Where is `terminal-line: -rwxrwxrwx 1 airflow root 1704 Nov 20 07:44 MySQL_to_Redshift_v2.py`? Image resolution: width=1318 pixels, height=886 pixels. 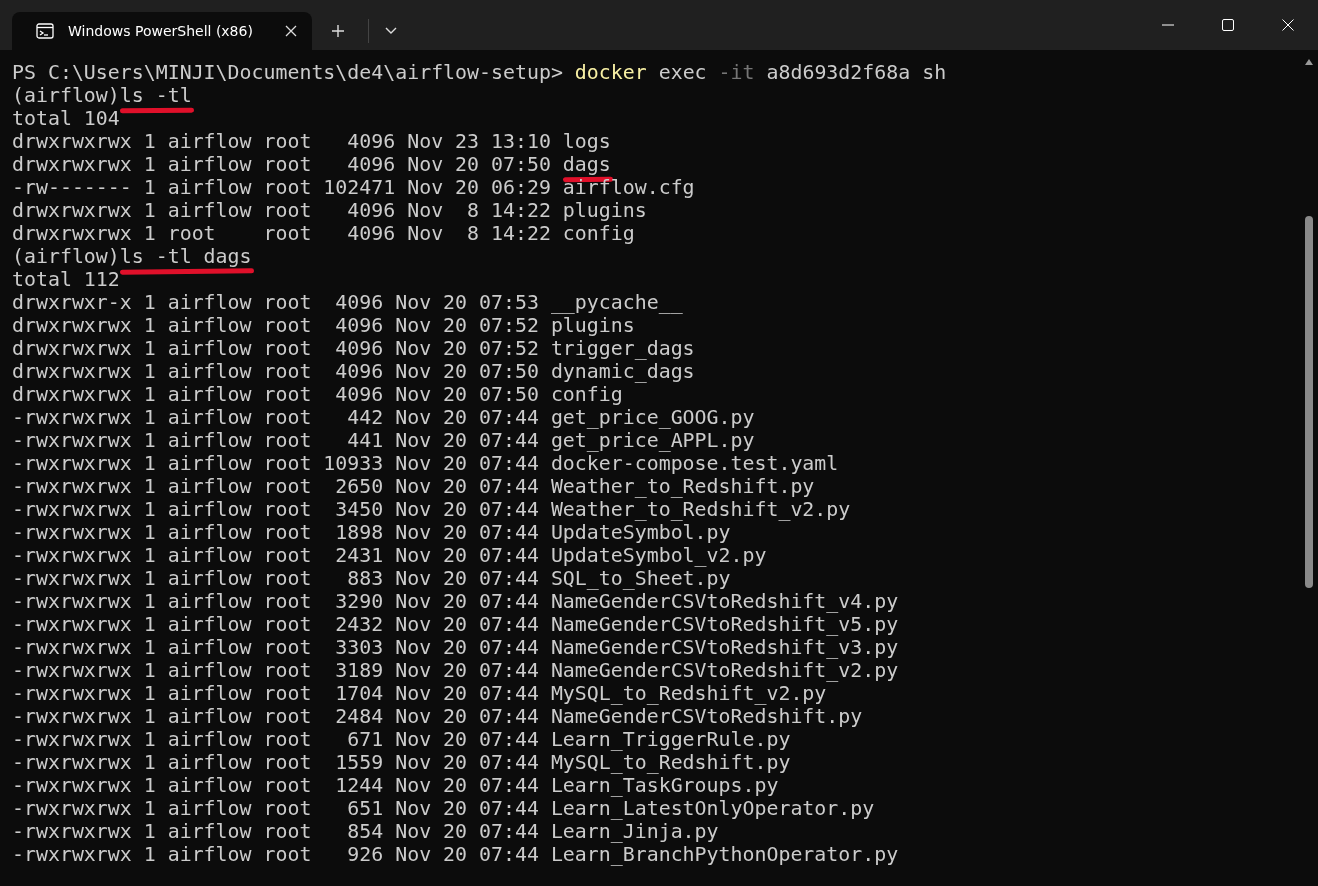 terminal-line: -rwxrwxrwx 1 airflow root 1704 Nov 20 07:44 MySQL_to_Redshift_v2.py is located at coordinates (419, 693).